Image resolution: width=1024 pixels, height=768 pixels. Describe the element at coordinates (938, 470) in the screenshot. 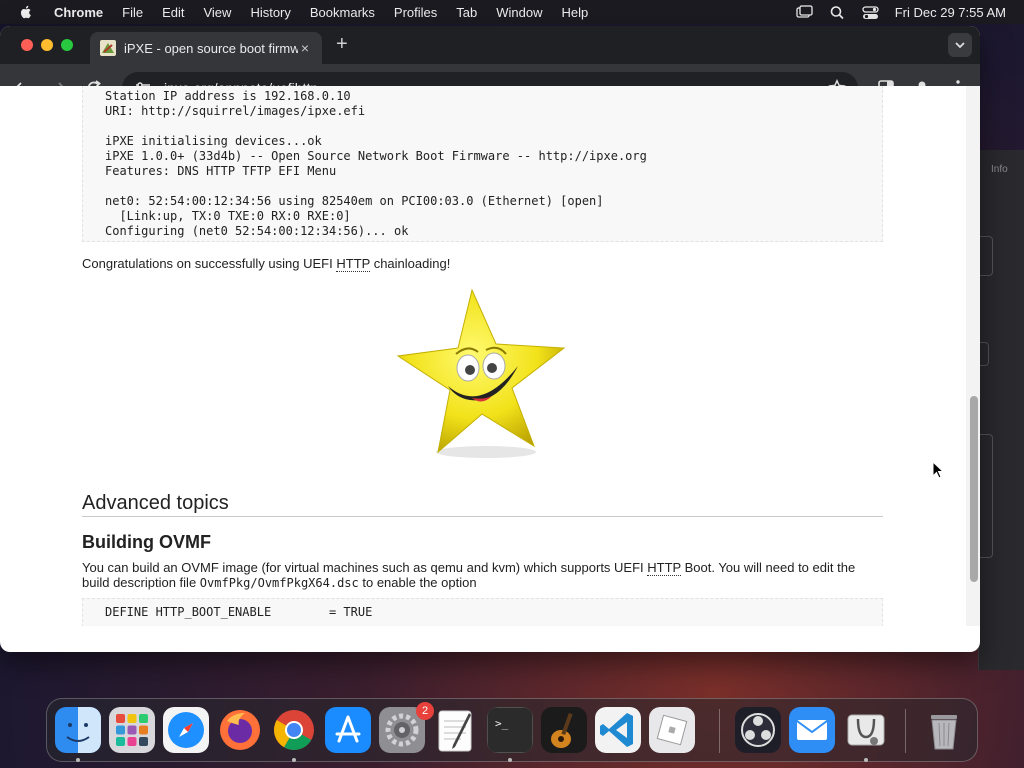

I see `mouse-cursor-icon` at that location.